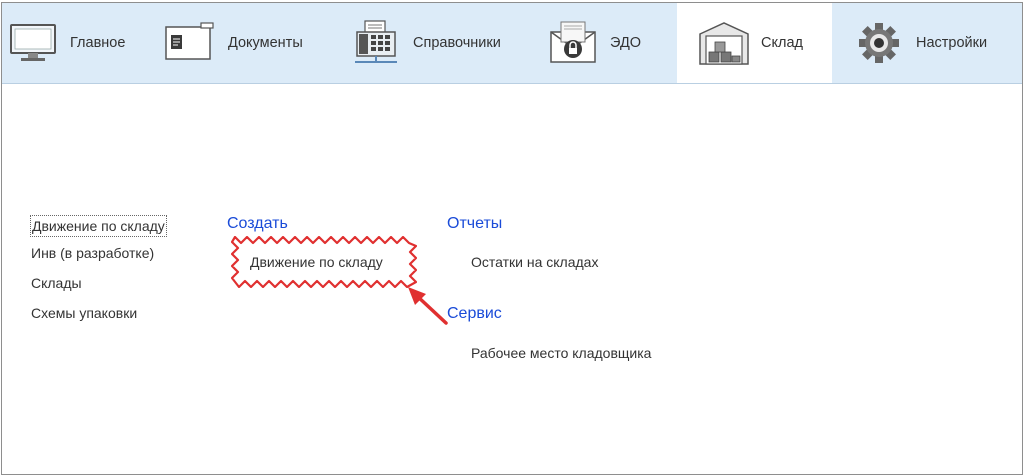 This screenshot has height=476, width=1024. What do you see at coordinates (474, 313) in the screenshot?
I see `group-title-service: Сервис` at bounding box center [474, 313].